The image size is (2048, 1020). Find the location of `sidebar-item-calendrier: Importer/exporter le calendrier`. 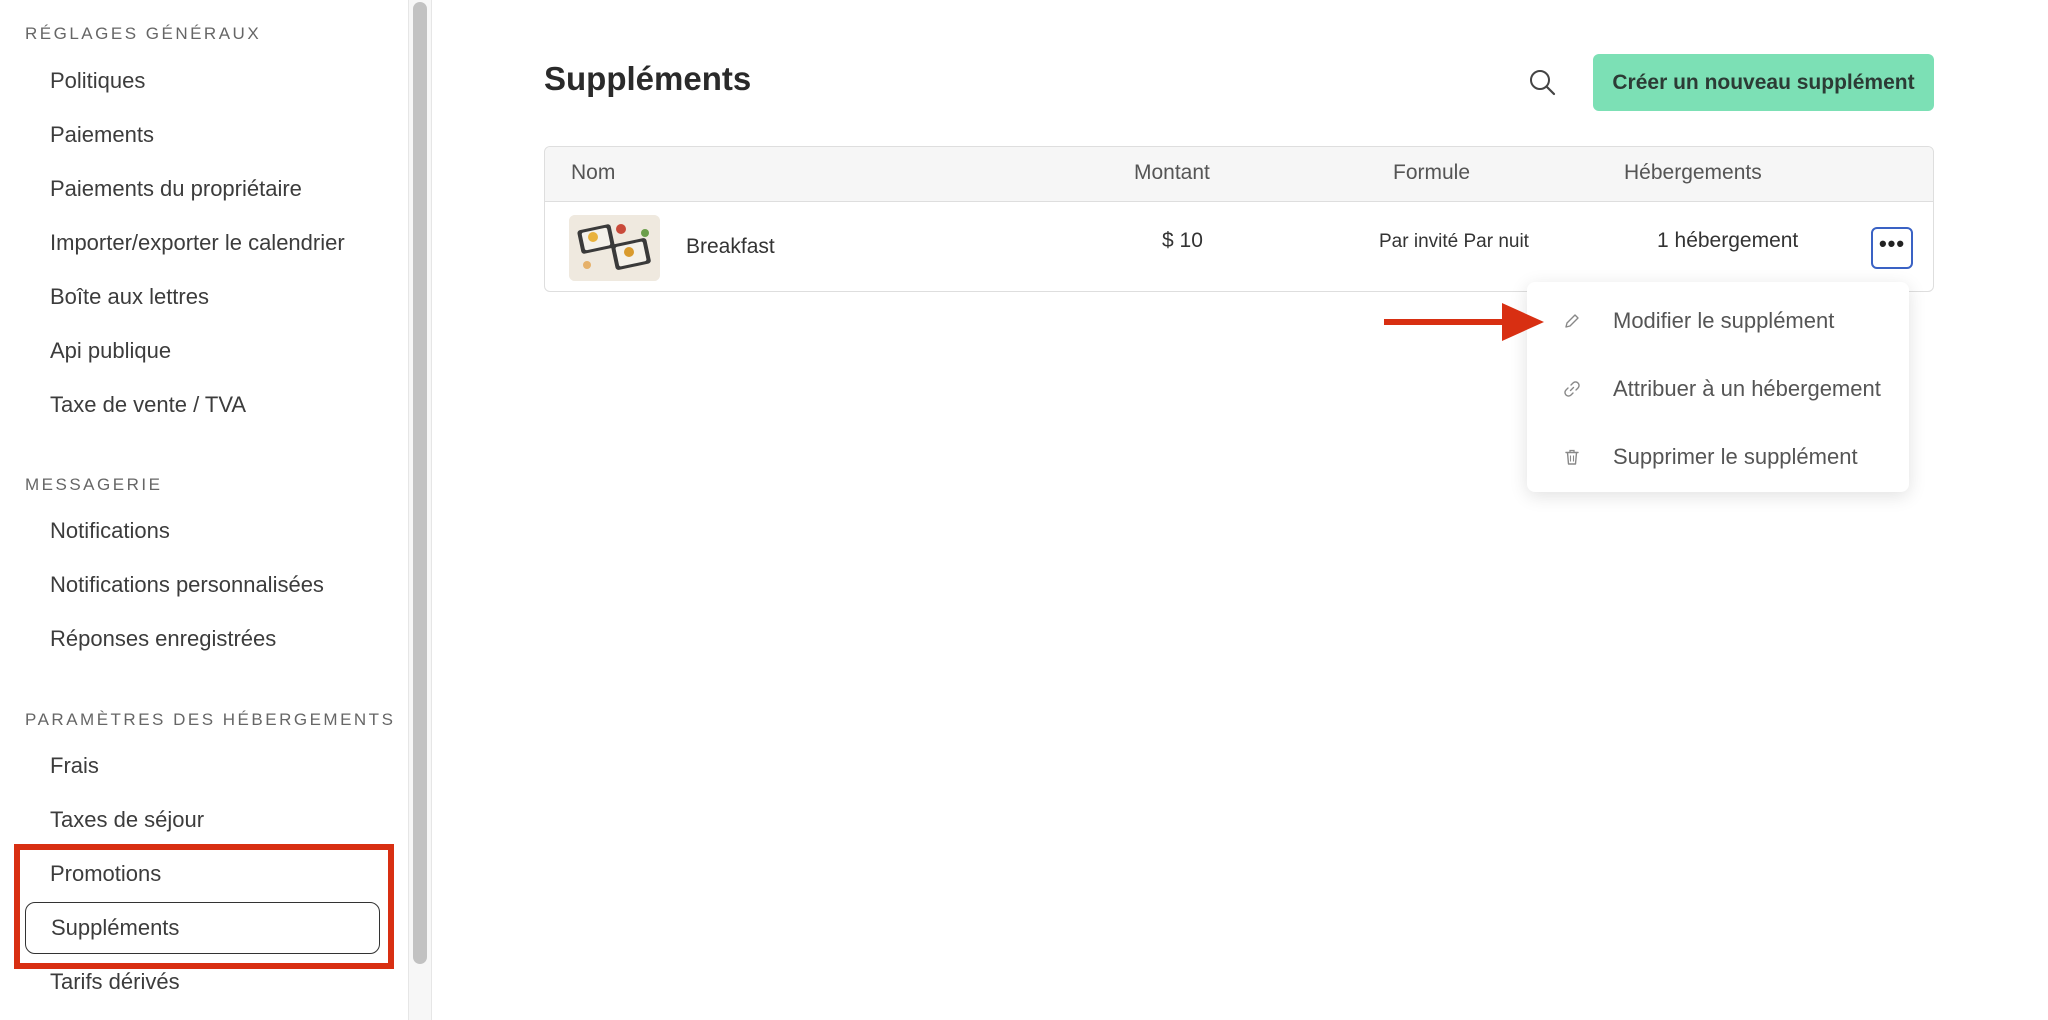

sidebar-item-calendrier: Importer/exporter le calendrier is located at coordinates (202, 243).